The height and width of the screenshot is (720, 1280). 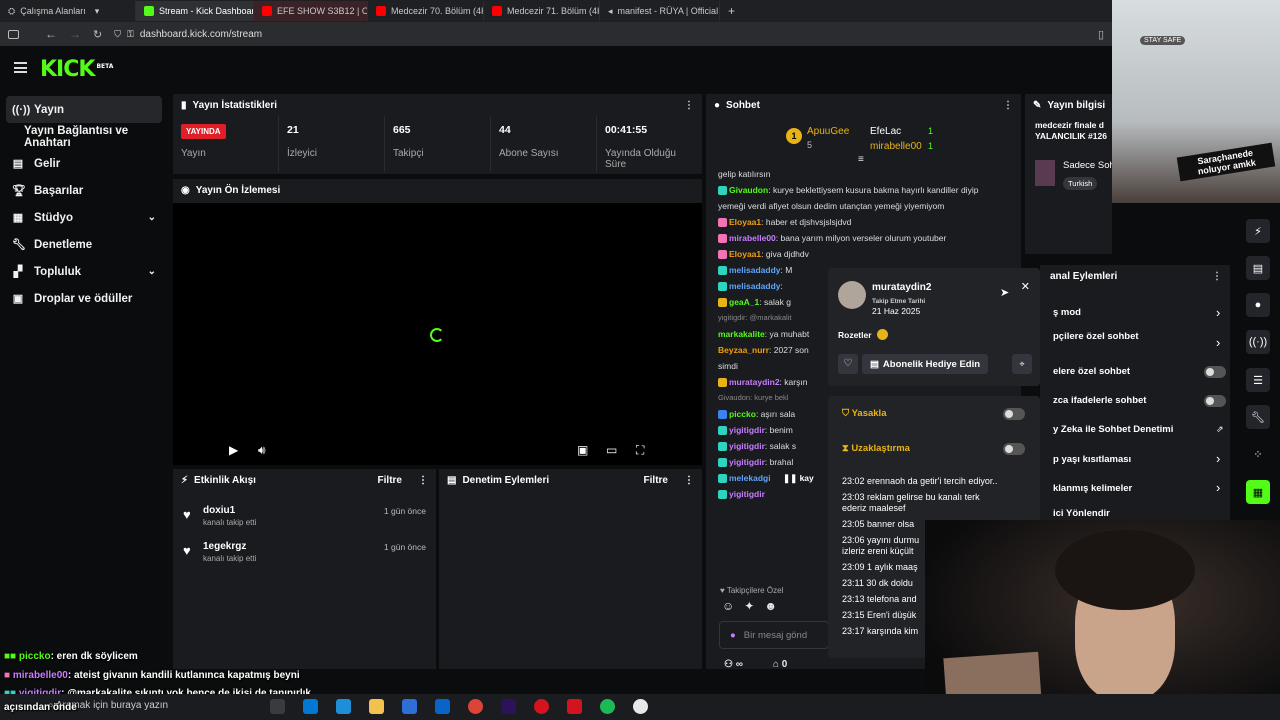 I want to click on sidebar-item-studio: ▦ Stüdyo ⌄, so click(x=85, y=217).